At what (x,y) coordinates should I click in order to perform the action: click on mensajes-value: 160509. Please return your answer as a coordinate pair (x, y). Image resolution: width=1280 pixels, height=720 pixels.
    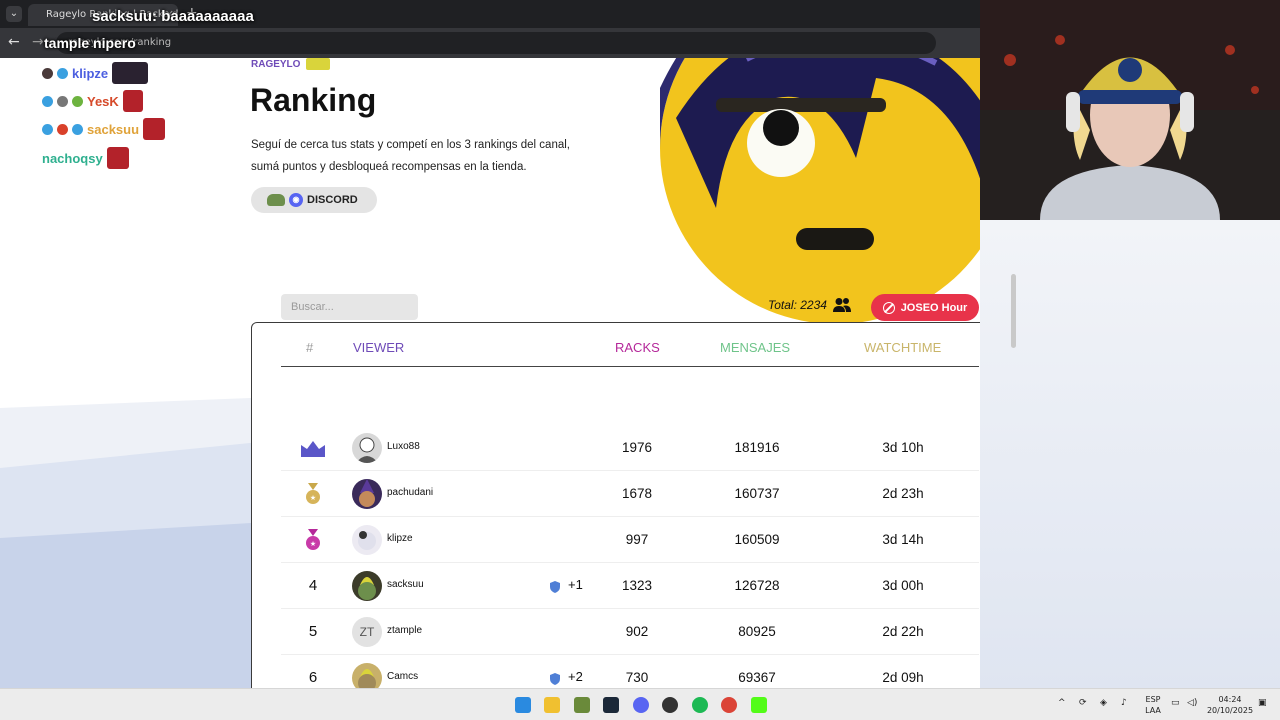
    Looking at the image, I should click on (757, 539).